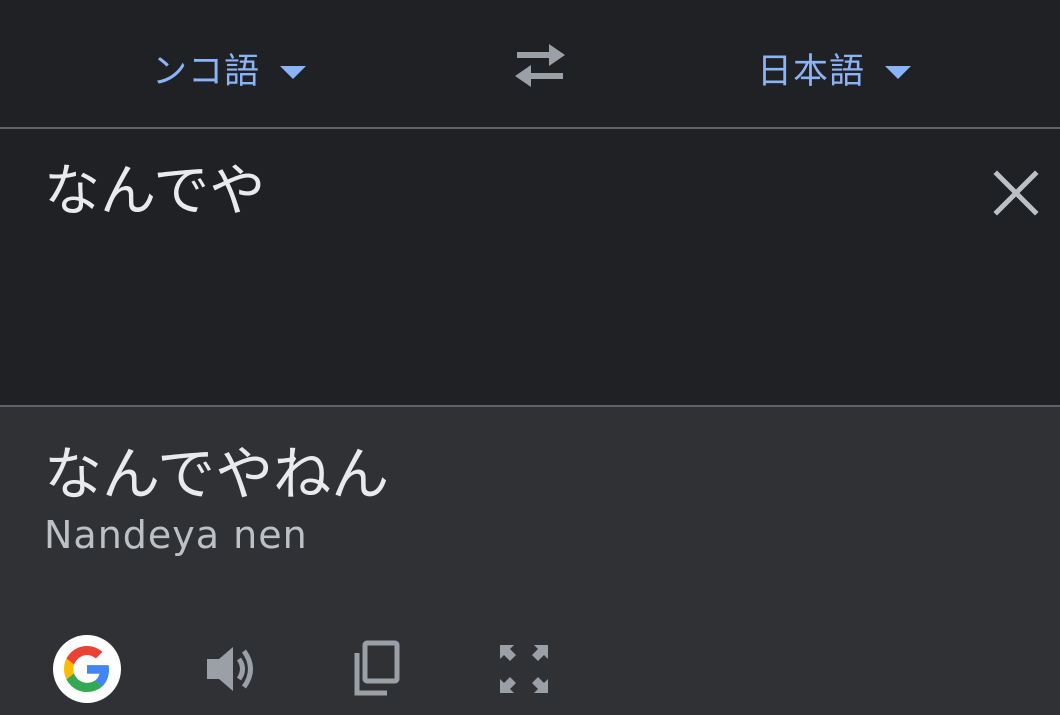 This screenshot has height=715, width=1060. I want to click on source-language-selector: ンコ語, so click(229, 68).